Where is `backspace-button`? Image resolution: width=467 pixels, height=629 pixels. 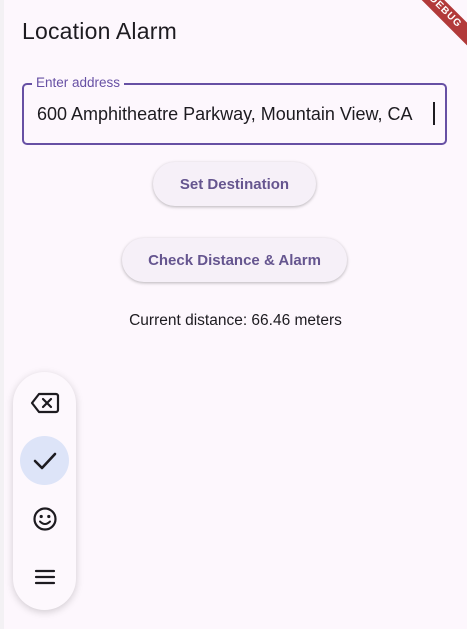
backspace-button is located at coordinates (44, 402).